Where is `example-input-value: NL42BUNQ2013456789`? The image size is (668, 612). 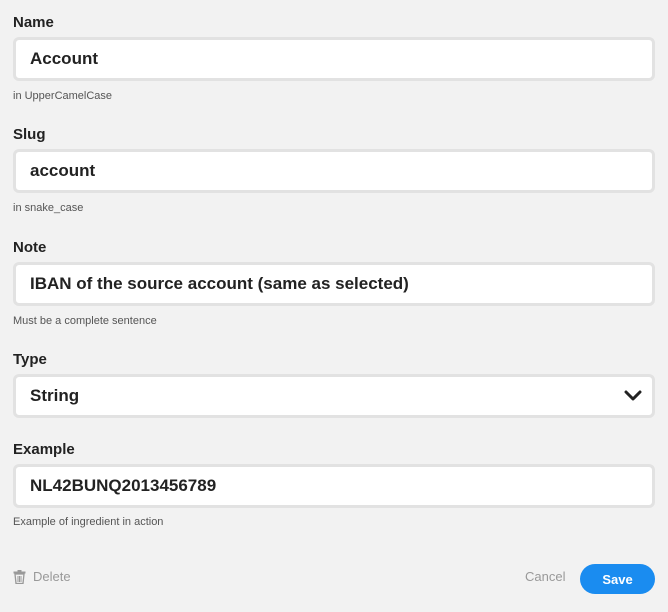
example-input-value: NL42BUNQ2013456789 is located at coordinates (123, 485).